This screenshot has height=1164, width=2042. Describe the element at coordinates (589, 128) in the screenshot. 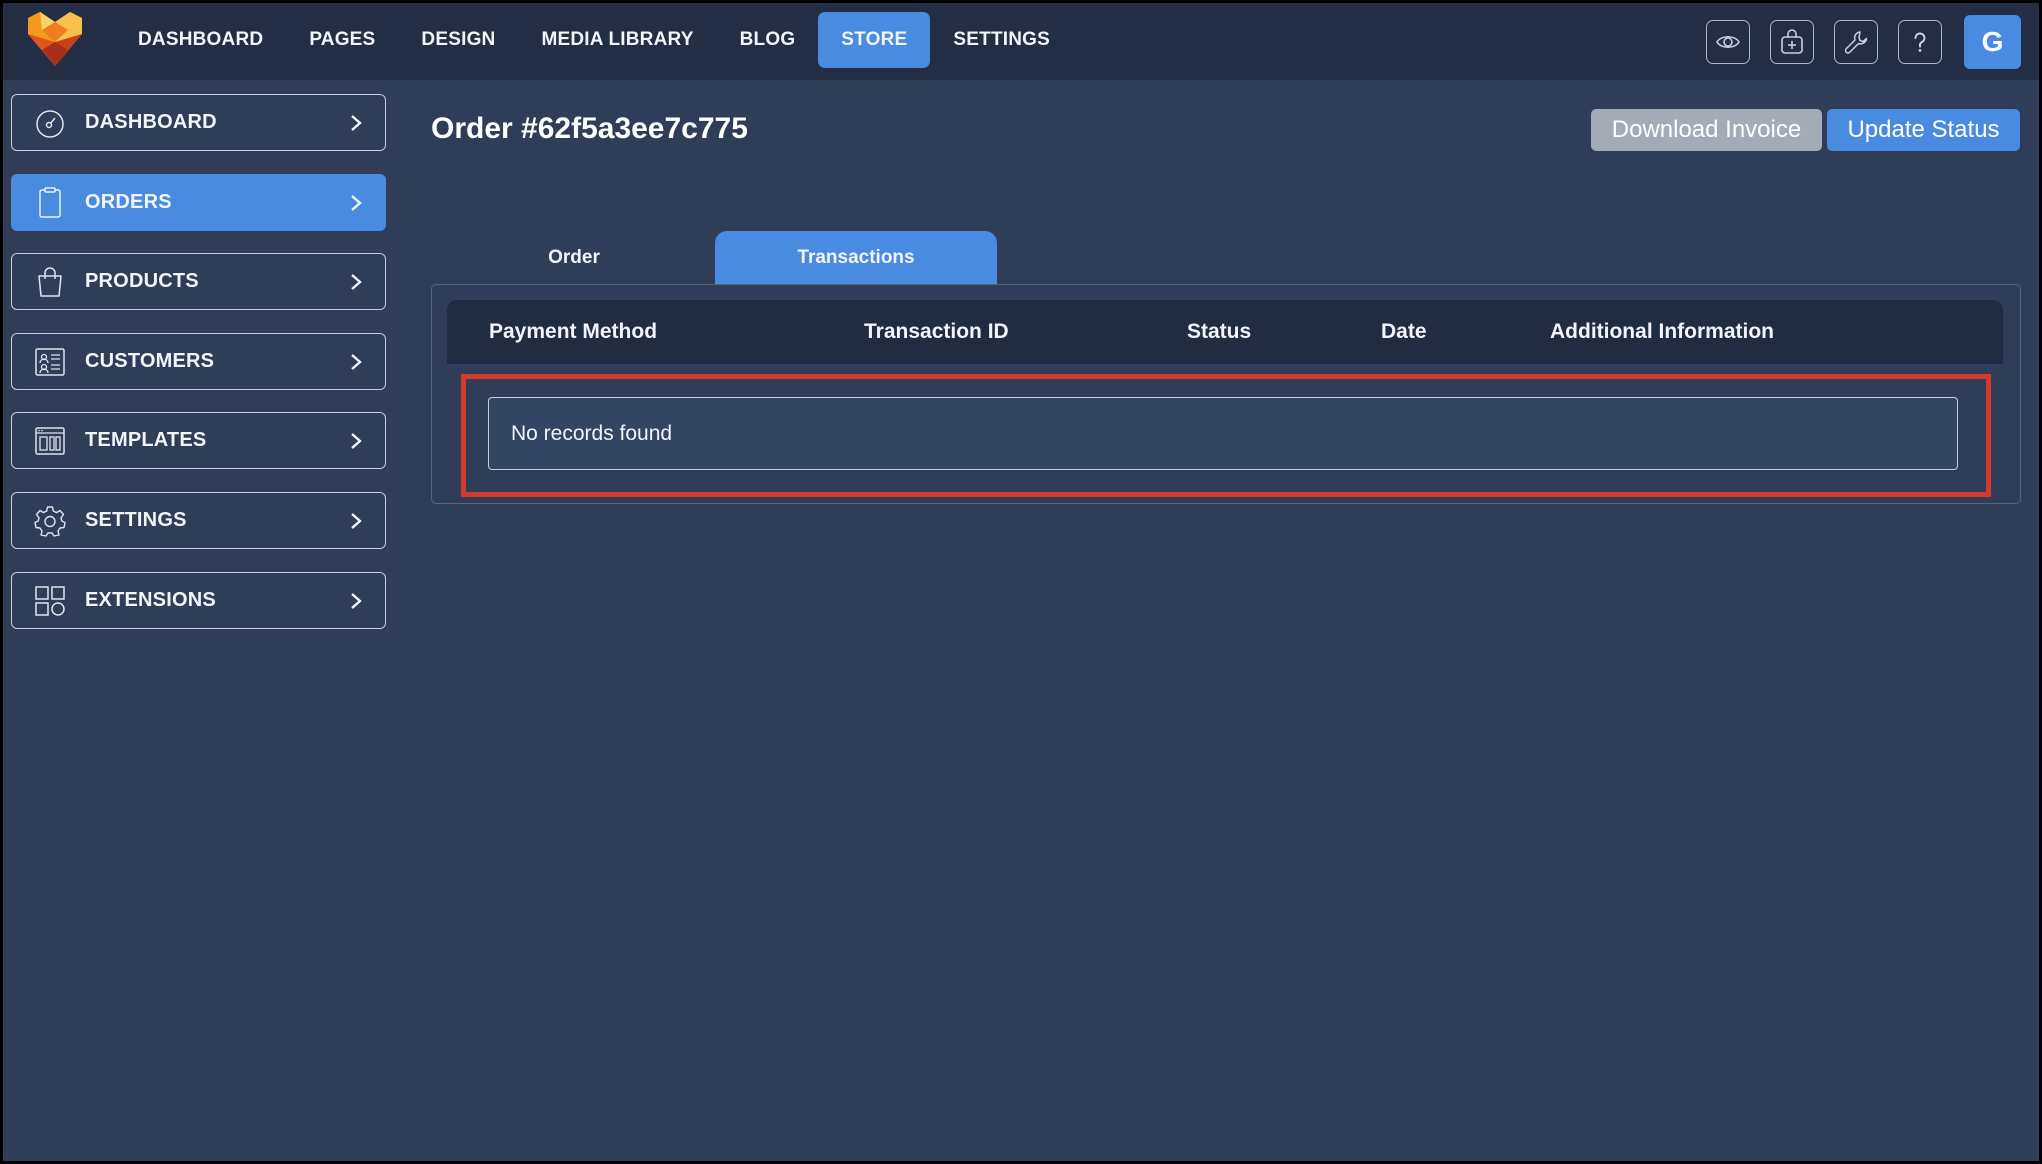

I see `page-title: Order #62f5a3ee7c775` at that location.